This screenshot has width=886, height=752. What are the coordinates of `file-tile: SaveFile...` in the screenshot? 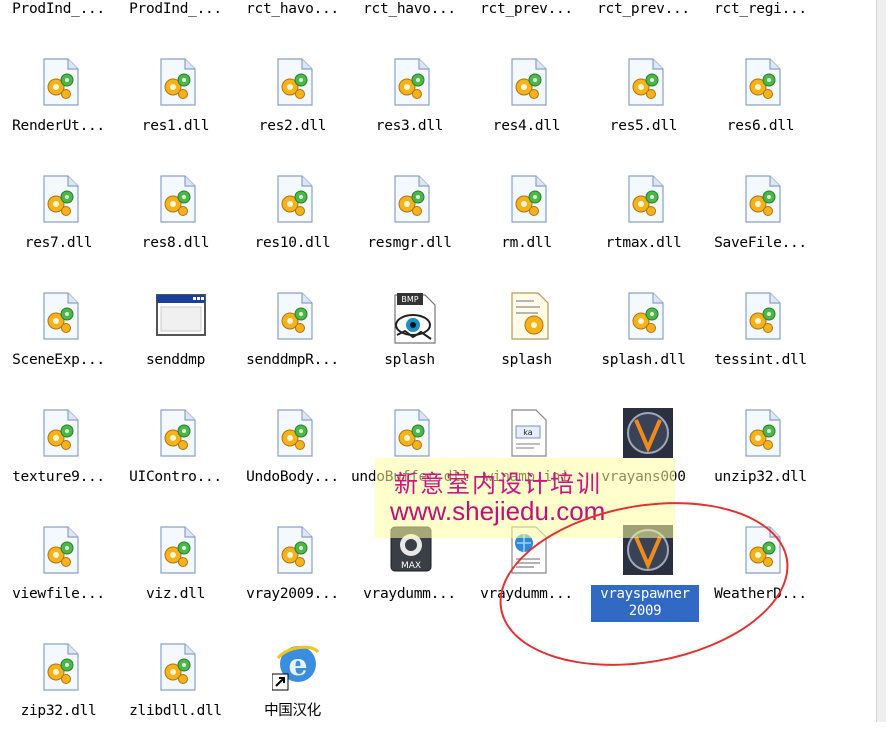 It's located at (760, 229).